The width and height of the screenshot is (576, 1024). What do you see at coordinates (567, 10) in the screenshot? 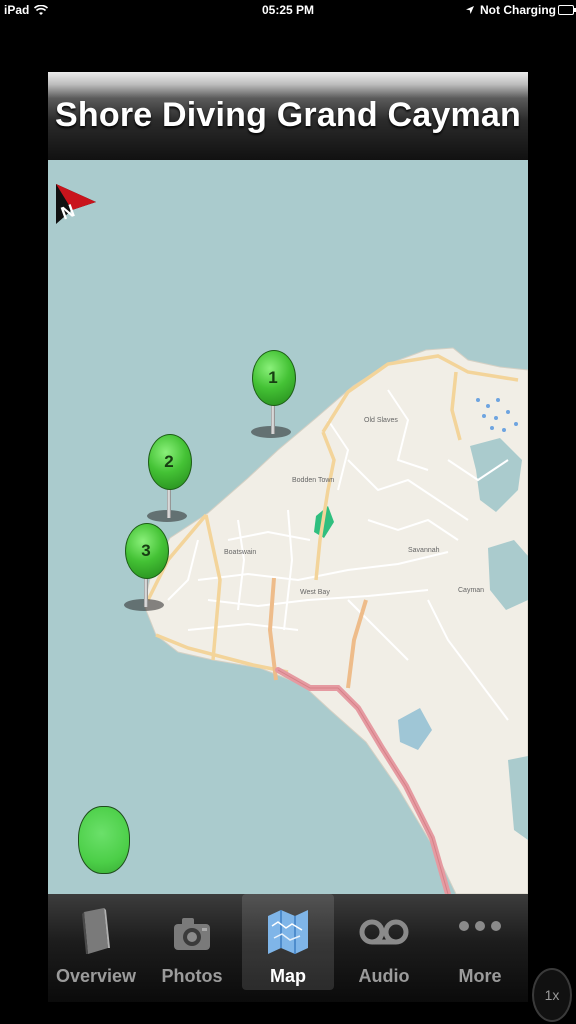
I see `battery-icon` at bounding box center [567, 10].